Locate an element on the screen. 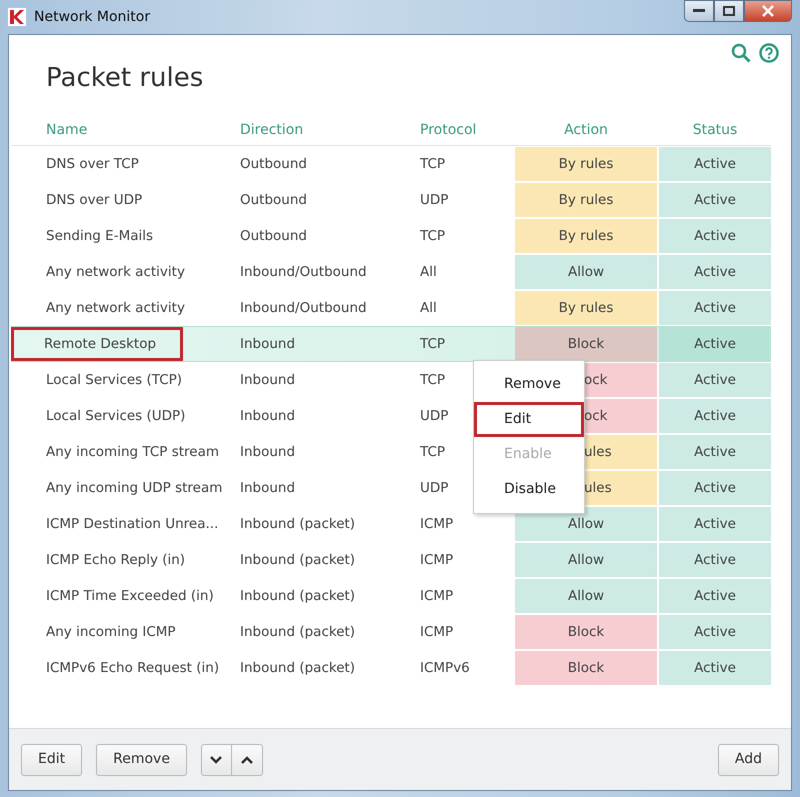  chevron-up-icon is located at coordinates (246, 760).